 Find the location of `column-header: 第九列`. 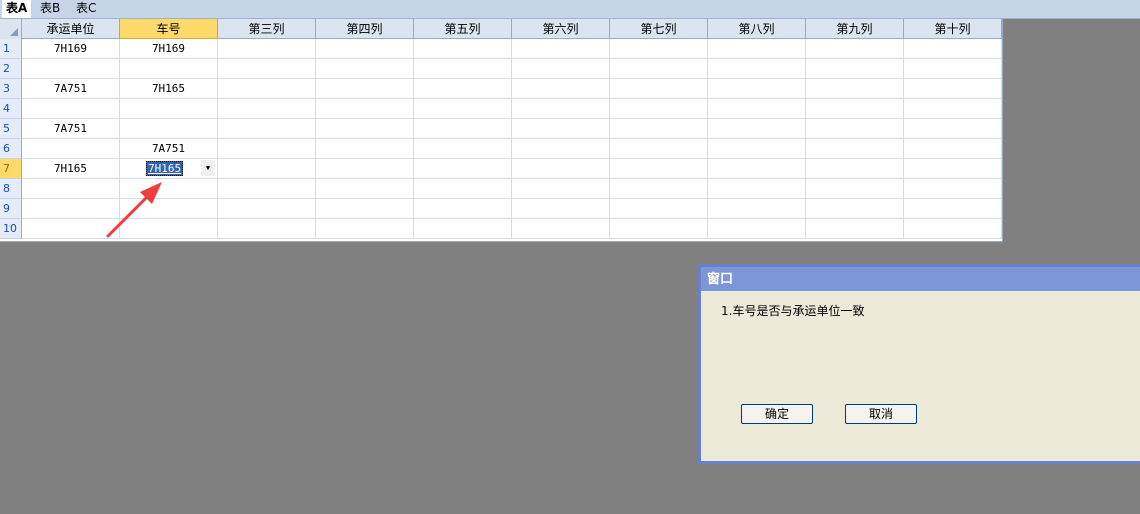

column-header: 第九列 is located at coordinates (855, 29).